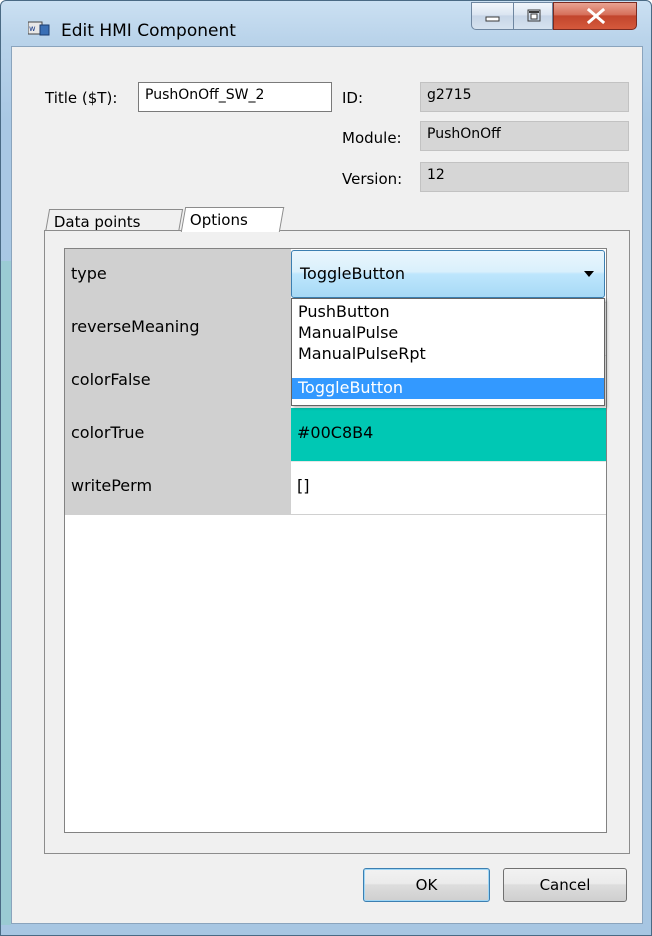 This screenshot has height=936, width=652. I want to click on title-bar: w Edit HMI Component, so click(326, 23).